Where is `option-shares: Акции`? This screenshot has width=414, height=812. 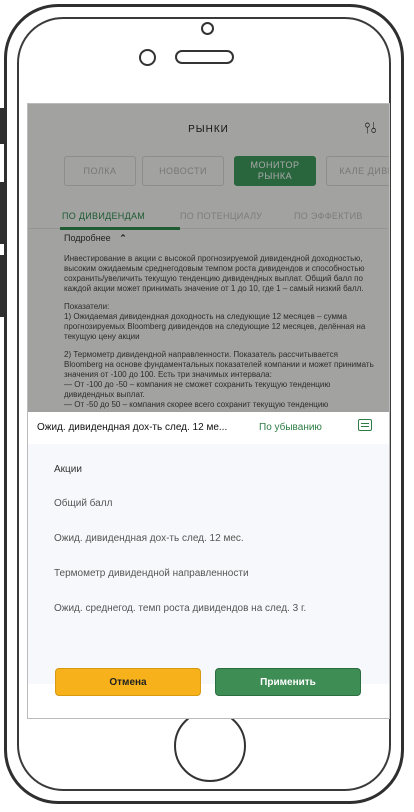 option-shares: Акции is located at coordinates (68, 469).